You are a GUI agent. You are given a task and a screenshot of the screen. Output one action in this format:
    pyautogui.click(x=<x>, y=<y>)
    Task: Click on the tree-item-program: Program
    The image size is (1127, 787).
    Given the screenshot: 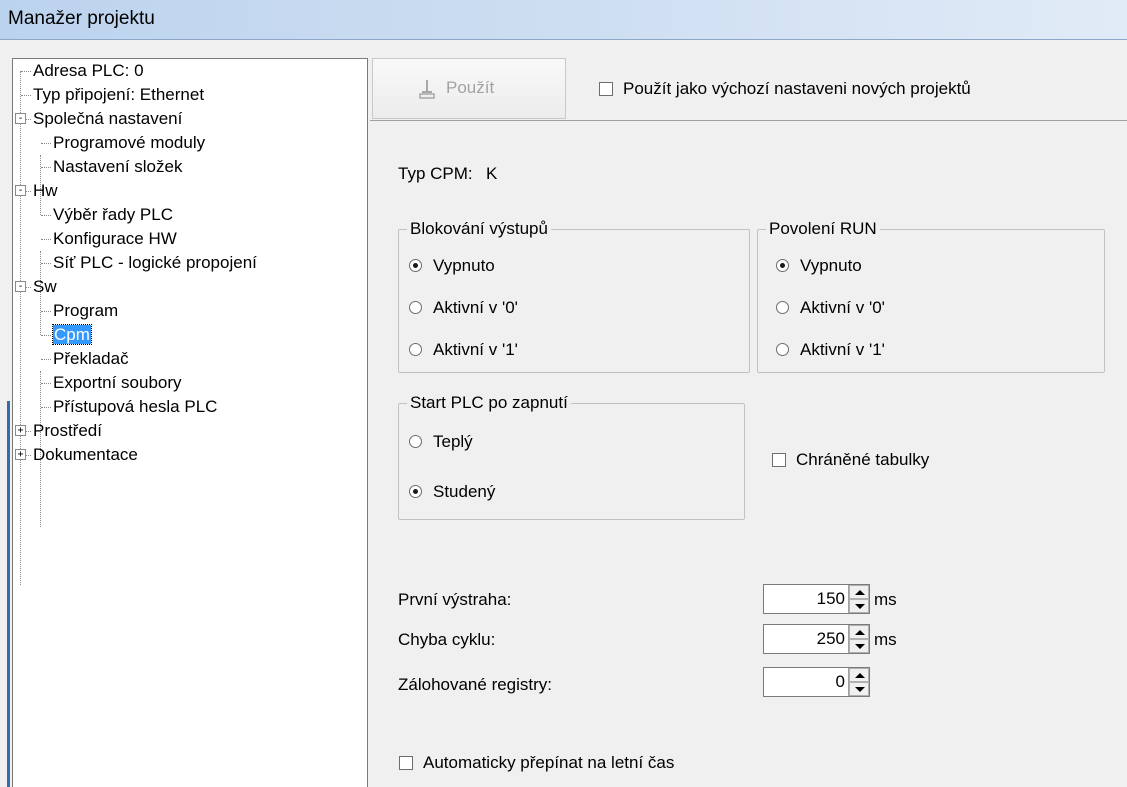 What is the action you would take?
    pyautogui.click(x=85, y=311)
    